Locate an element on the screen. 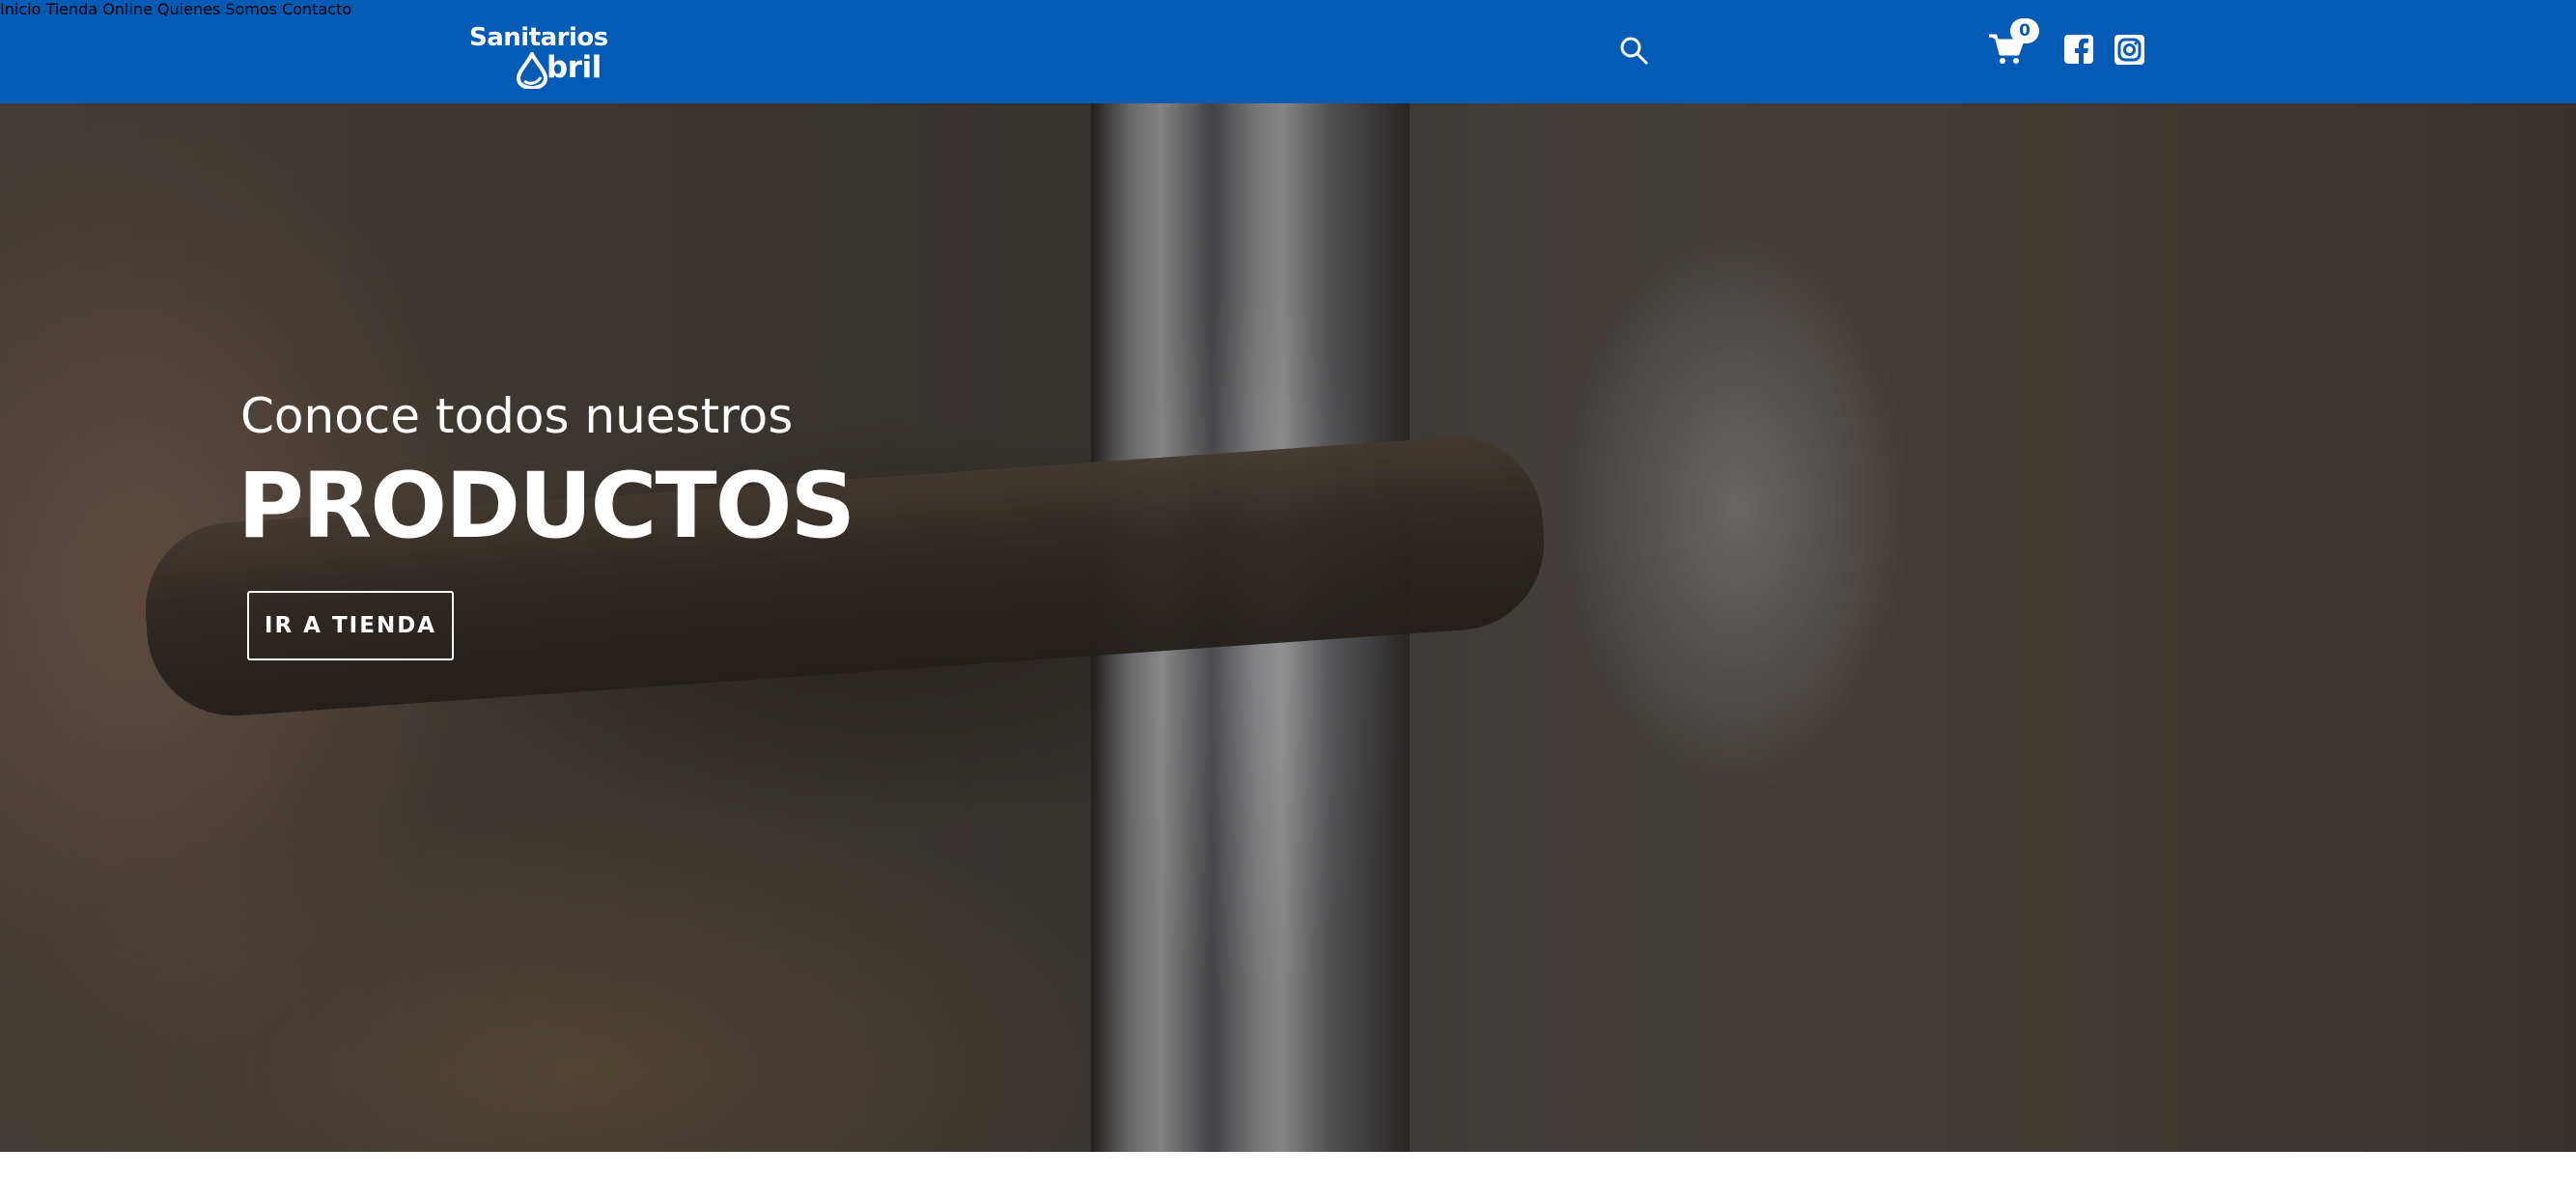 This screenshot has width=2576, height=1204. logo-text-top: Sanitarios is located at coordinates (538, 37).